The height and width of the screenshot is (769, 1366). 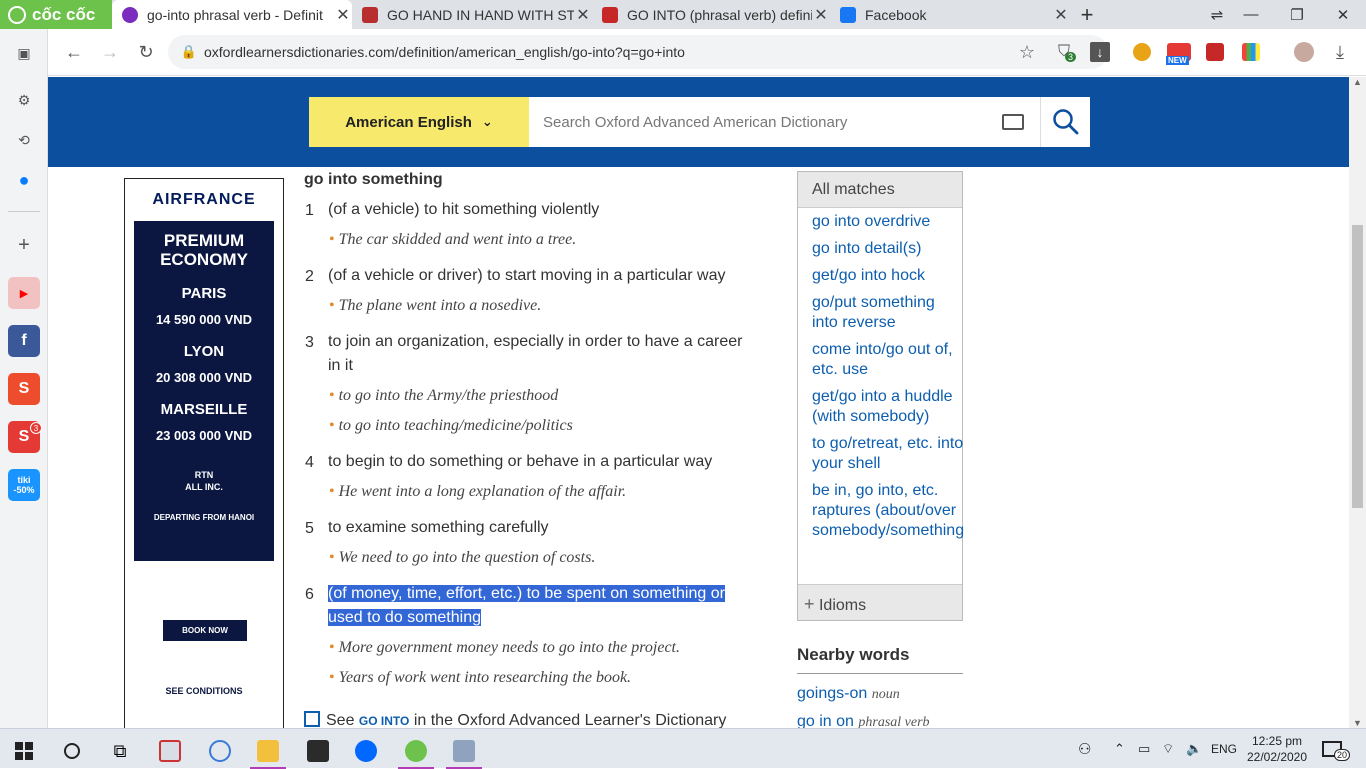 I want to click on input-language: ENG, so click(x=1224, y=749).